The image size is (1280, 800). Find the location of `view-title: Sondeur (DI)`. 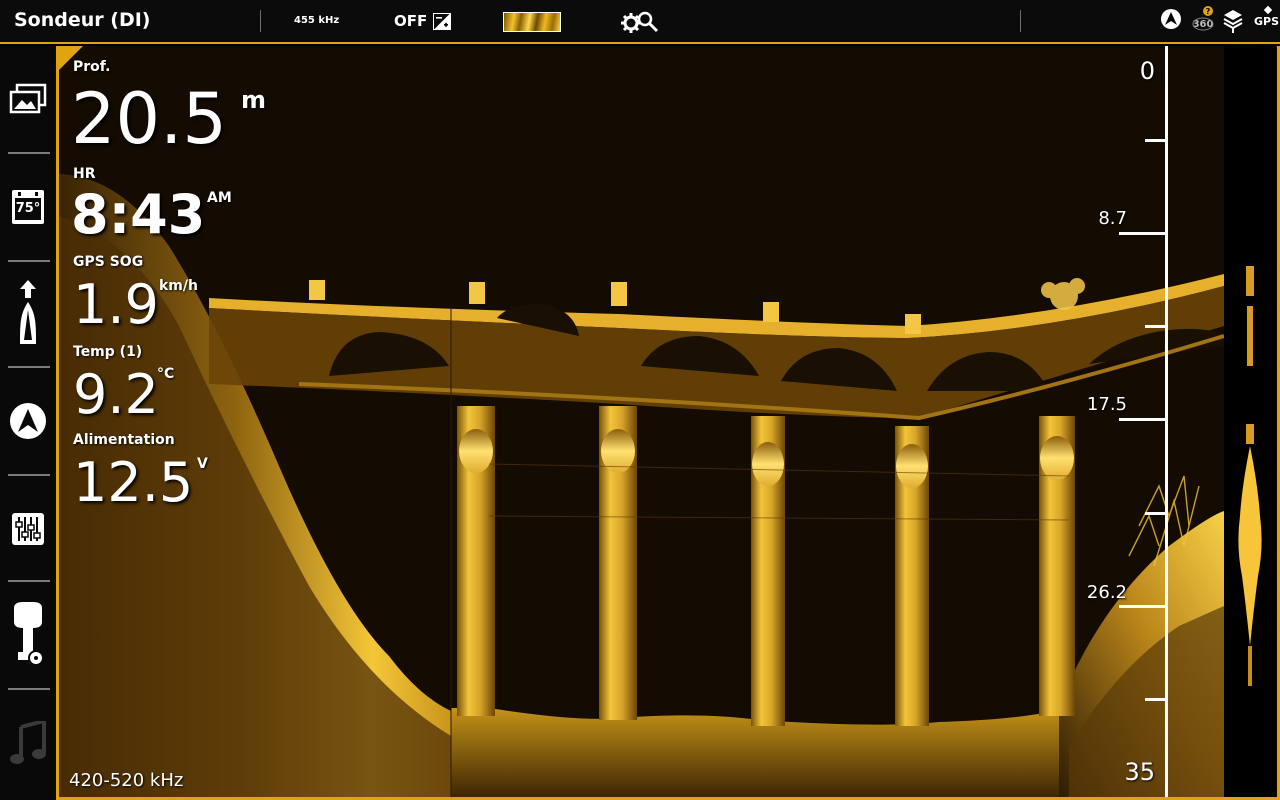

view-title: Sondeur (DI) is located at coordinates (82, 20).